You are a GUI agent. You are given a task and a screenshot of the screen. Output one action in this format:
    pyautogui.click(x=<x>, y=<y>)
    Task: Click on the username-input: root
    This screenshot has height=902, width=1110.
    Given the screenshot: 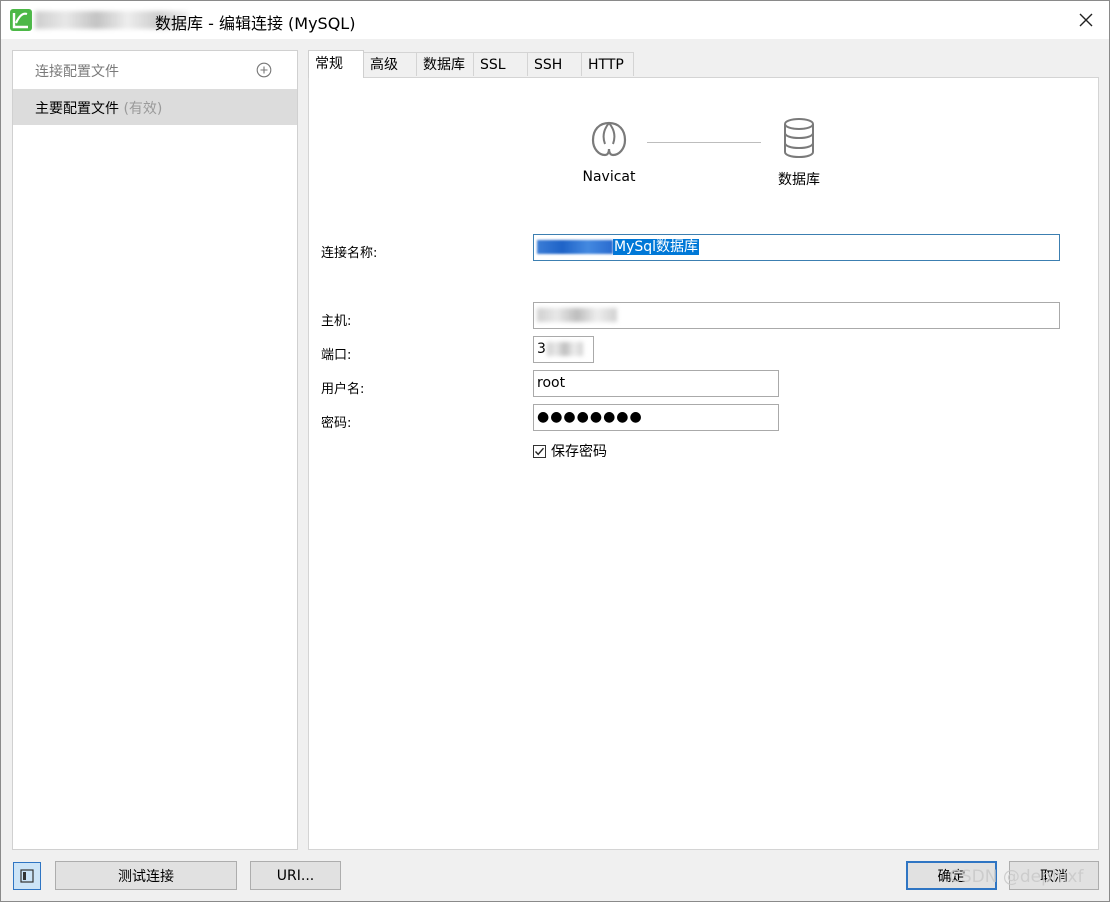 What is the action you would take?
    pyautogui.click(x=656, y=383)
    